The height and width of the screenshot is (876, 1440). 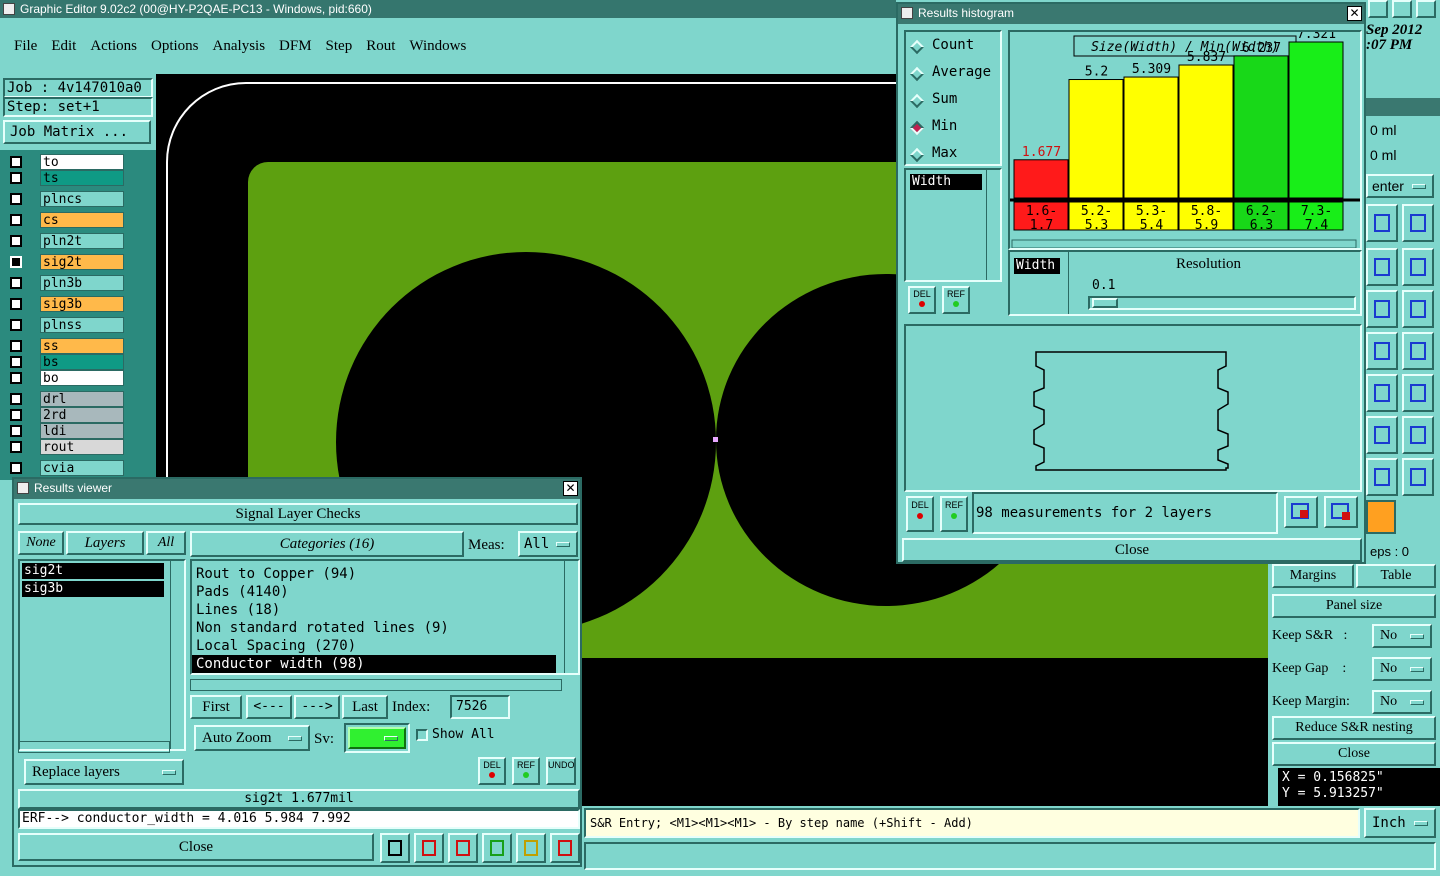 I want to click on notes-icon, so click(x=531, y=848).